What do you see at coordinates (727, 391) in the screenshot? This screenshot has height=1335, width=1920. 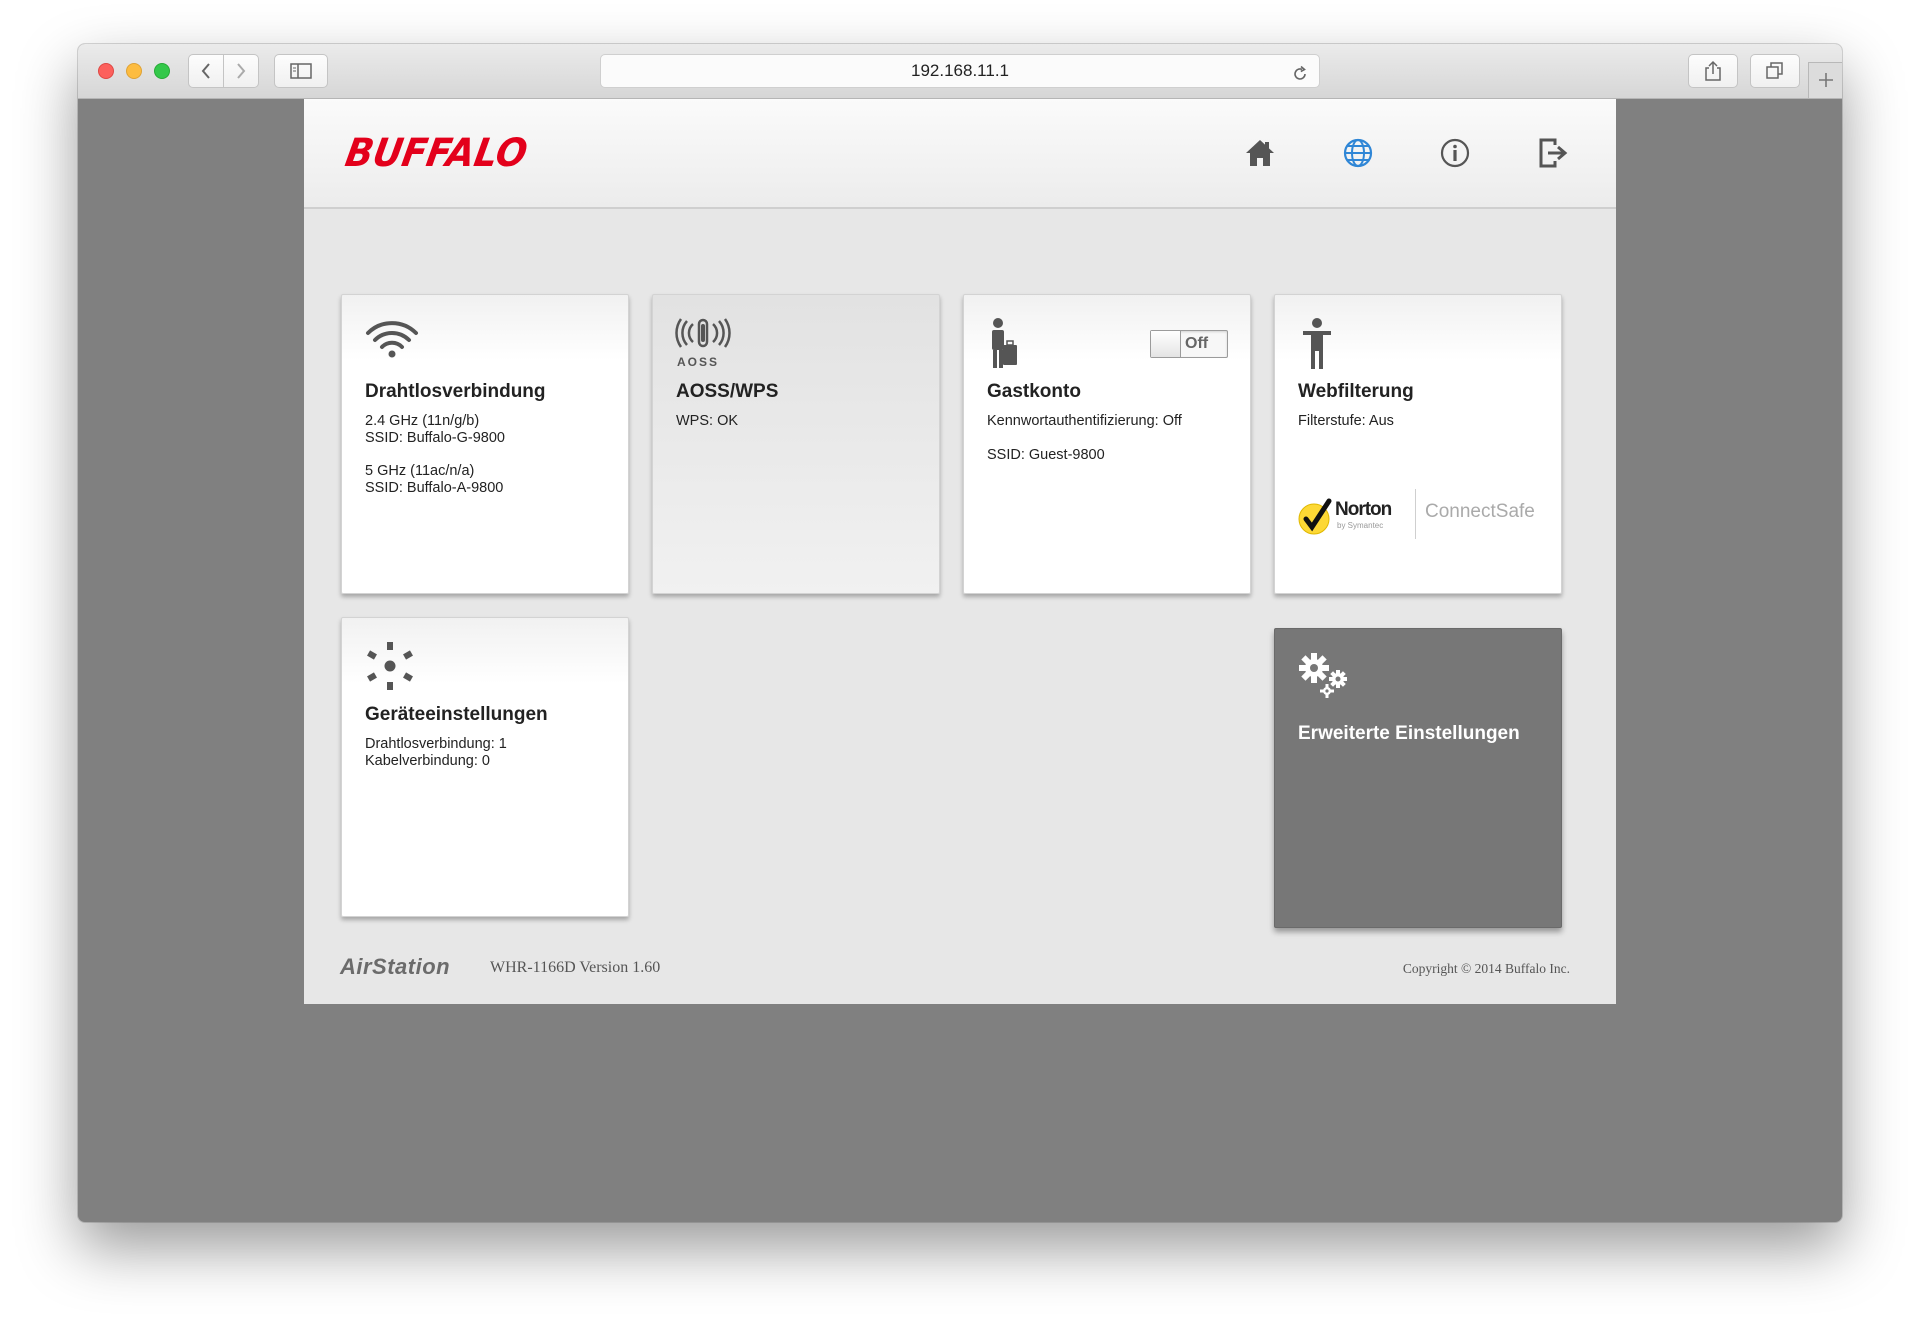 I see `aoss-title: AOSS/WPS` at bounding box center [727, 391].